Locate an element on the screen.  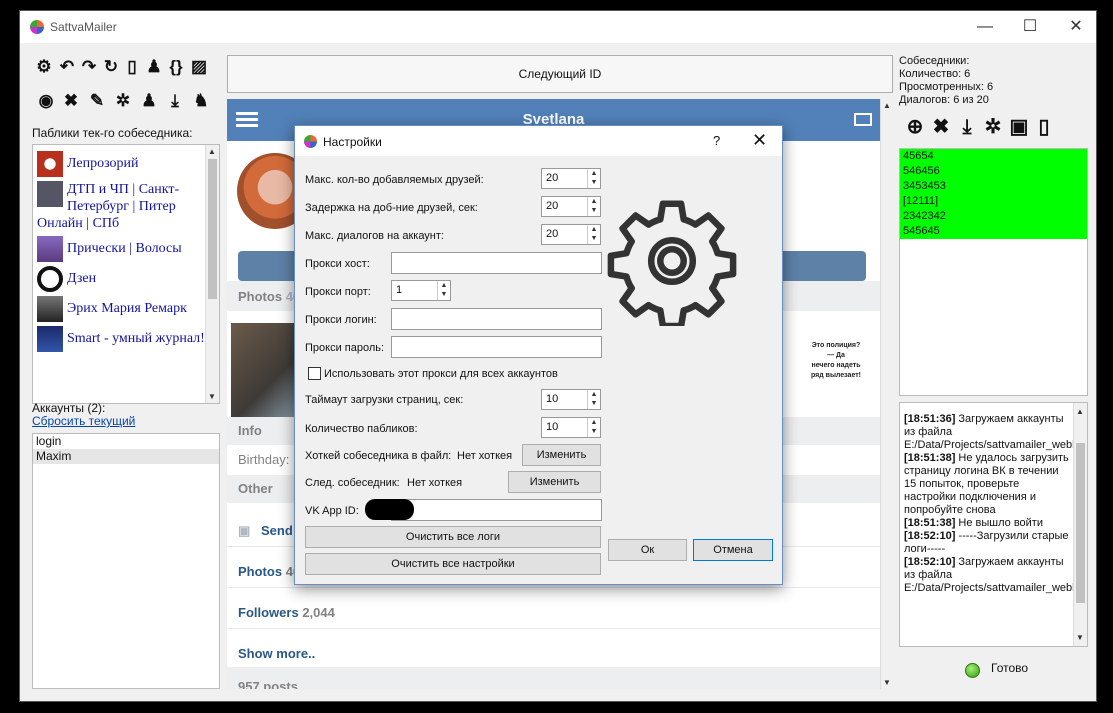
list-item: Лепрозорий is located at coordinates (126, 162).